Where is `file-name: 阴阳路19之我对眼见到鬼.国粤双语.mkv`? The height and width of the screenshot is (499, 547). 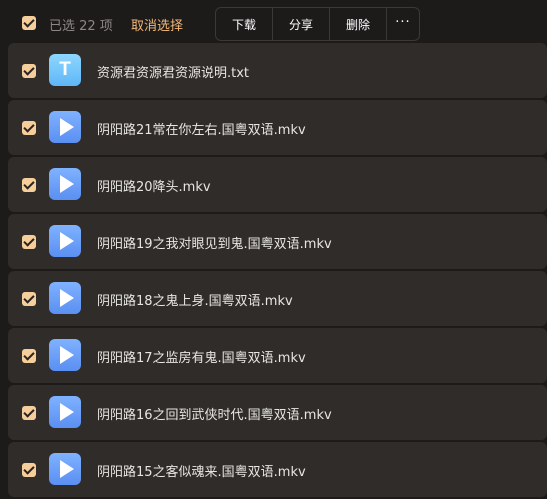
file-name: 阴阳路19之我对眼见到鬼.国粤双语.mkv is located at coordinates (214, 244).